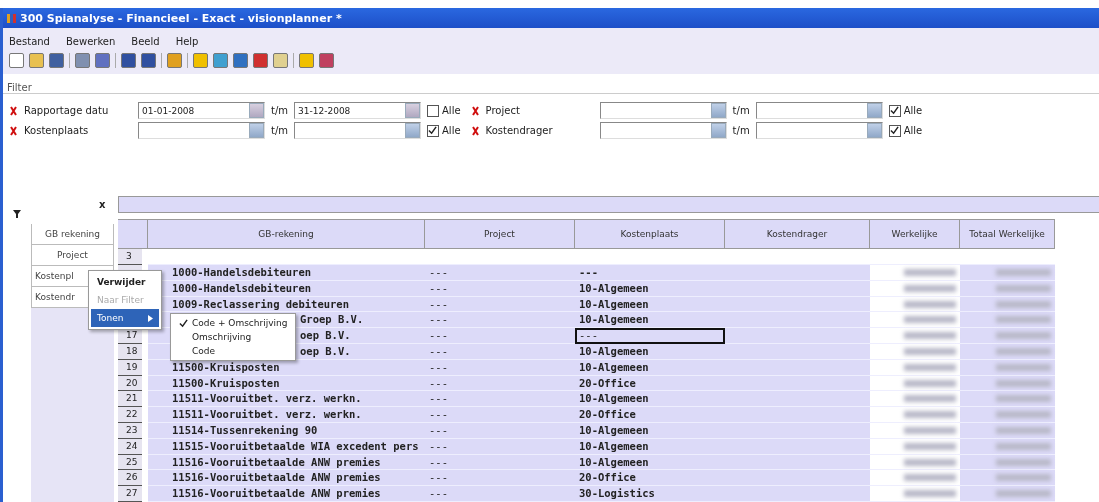 This screenshot has width=1099, height=502. What do you see at coordinates (650, 336) in the screenshot?
I see `selected-cell: ---` at bounding box center [650, 336].